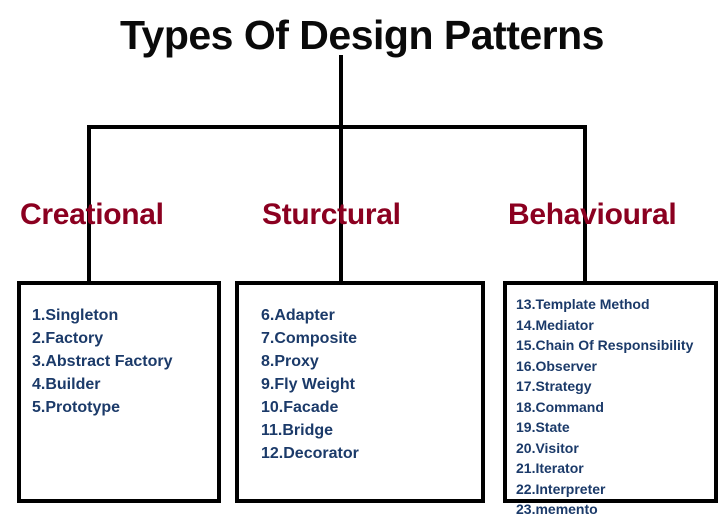 This screenshot has height=517, width=724. Describe the element at coordinates (547, 447) in the screenshot. I see `list-item: 20.Visitor` at that location.